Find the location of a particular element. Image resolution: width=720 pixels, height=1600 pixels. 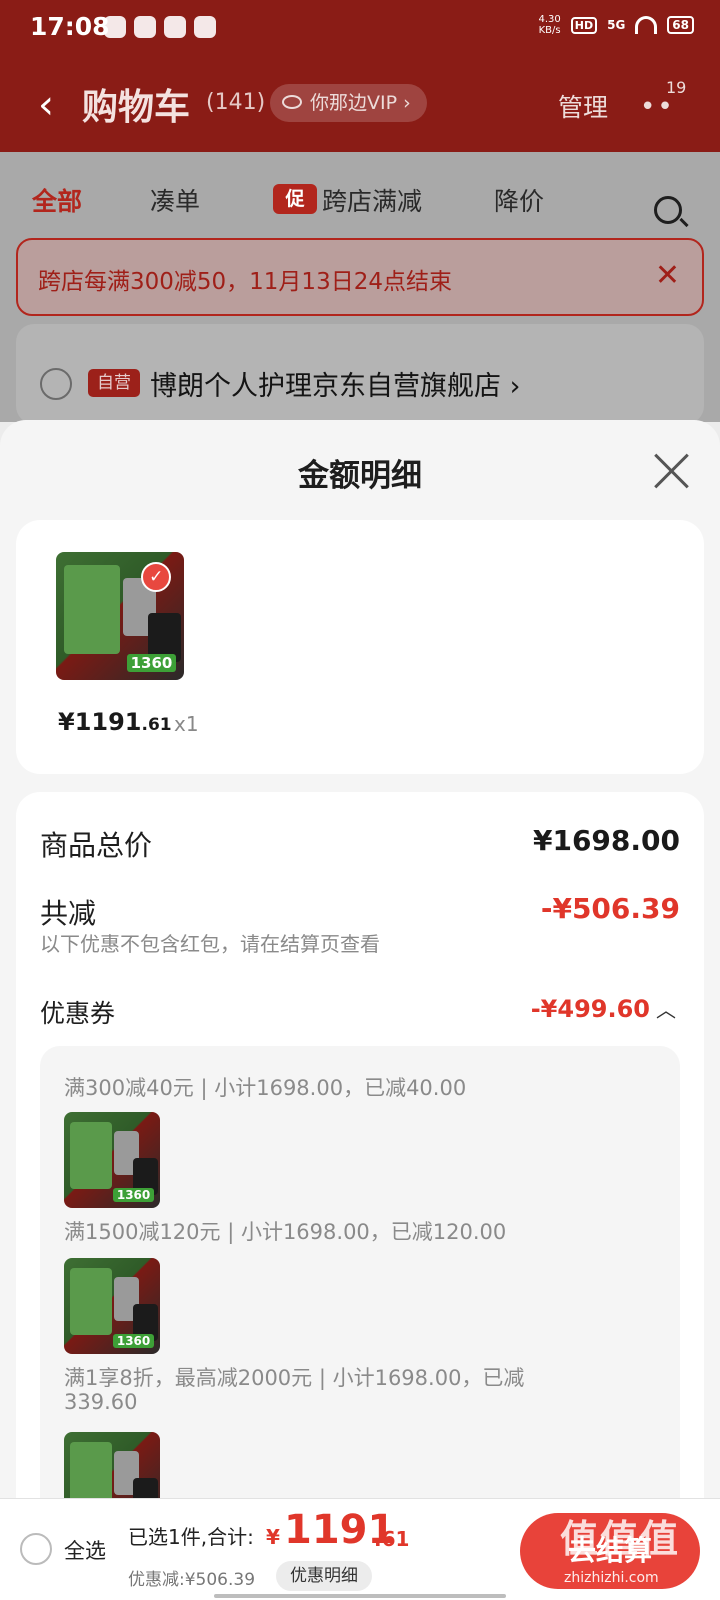

cart-count: (141) is located at coordinates (236, 102).